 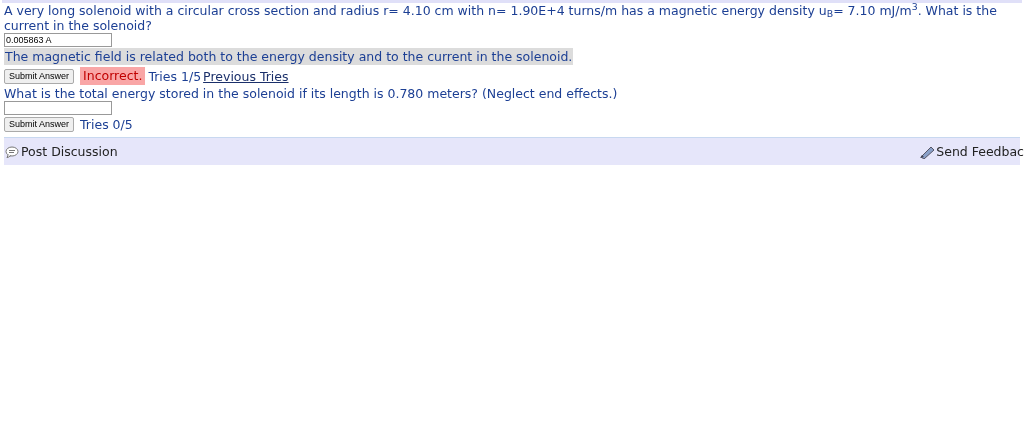 I want to click on hint-text: The magnetic field is related both to the energy density and to the current in the solenoid., so click(x=289, y=56).